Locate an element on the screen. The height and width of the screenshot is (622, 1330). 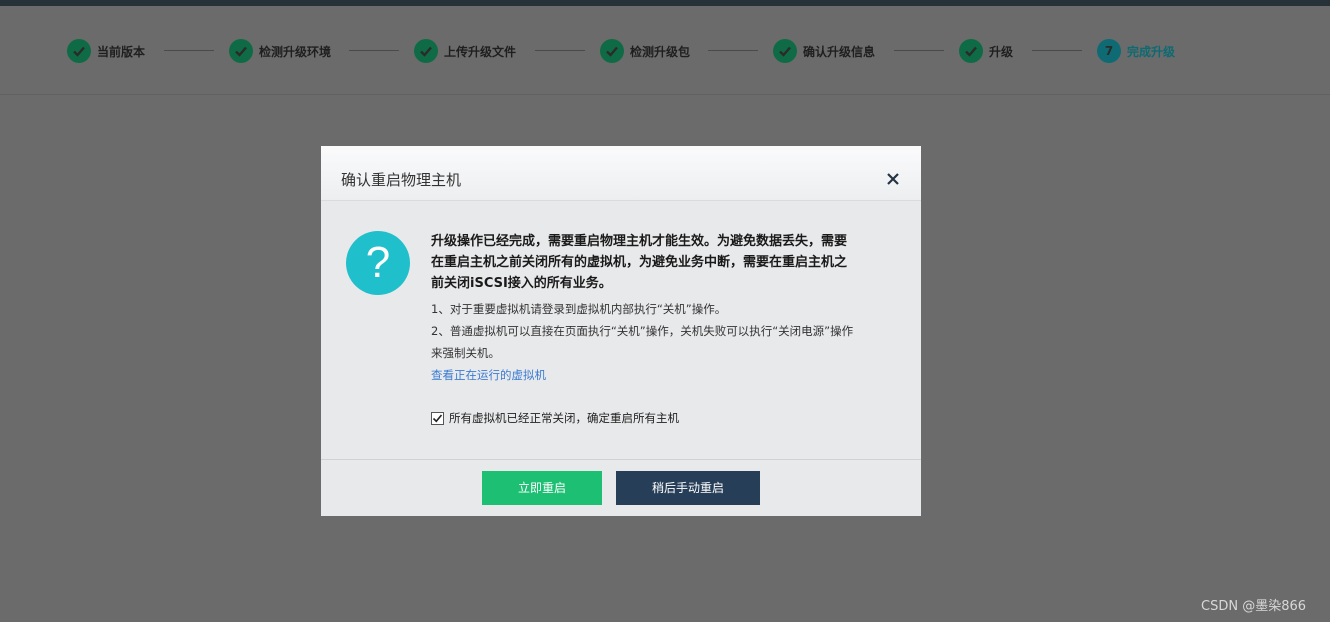
watermark: CSDN @墨染866 is located at coordinates (1254, 606).